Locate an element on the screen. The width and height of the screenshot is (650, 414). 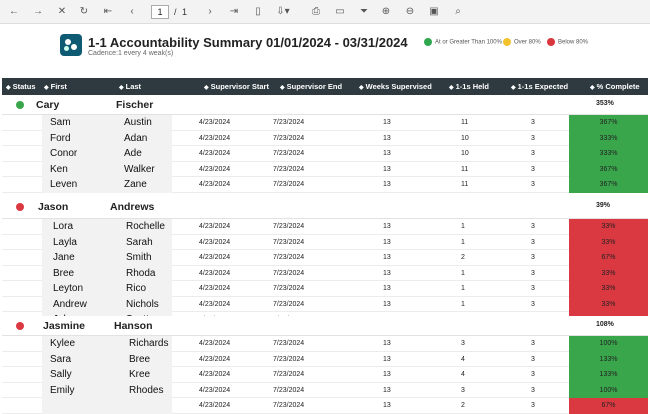
held-cell: 4 is located at coordinates (463, 374).